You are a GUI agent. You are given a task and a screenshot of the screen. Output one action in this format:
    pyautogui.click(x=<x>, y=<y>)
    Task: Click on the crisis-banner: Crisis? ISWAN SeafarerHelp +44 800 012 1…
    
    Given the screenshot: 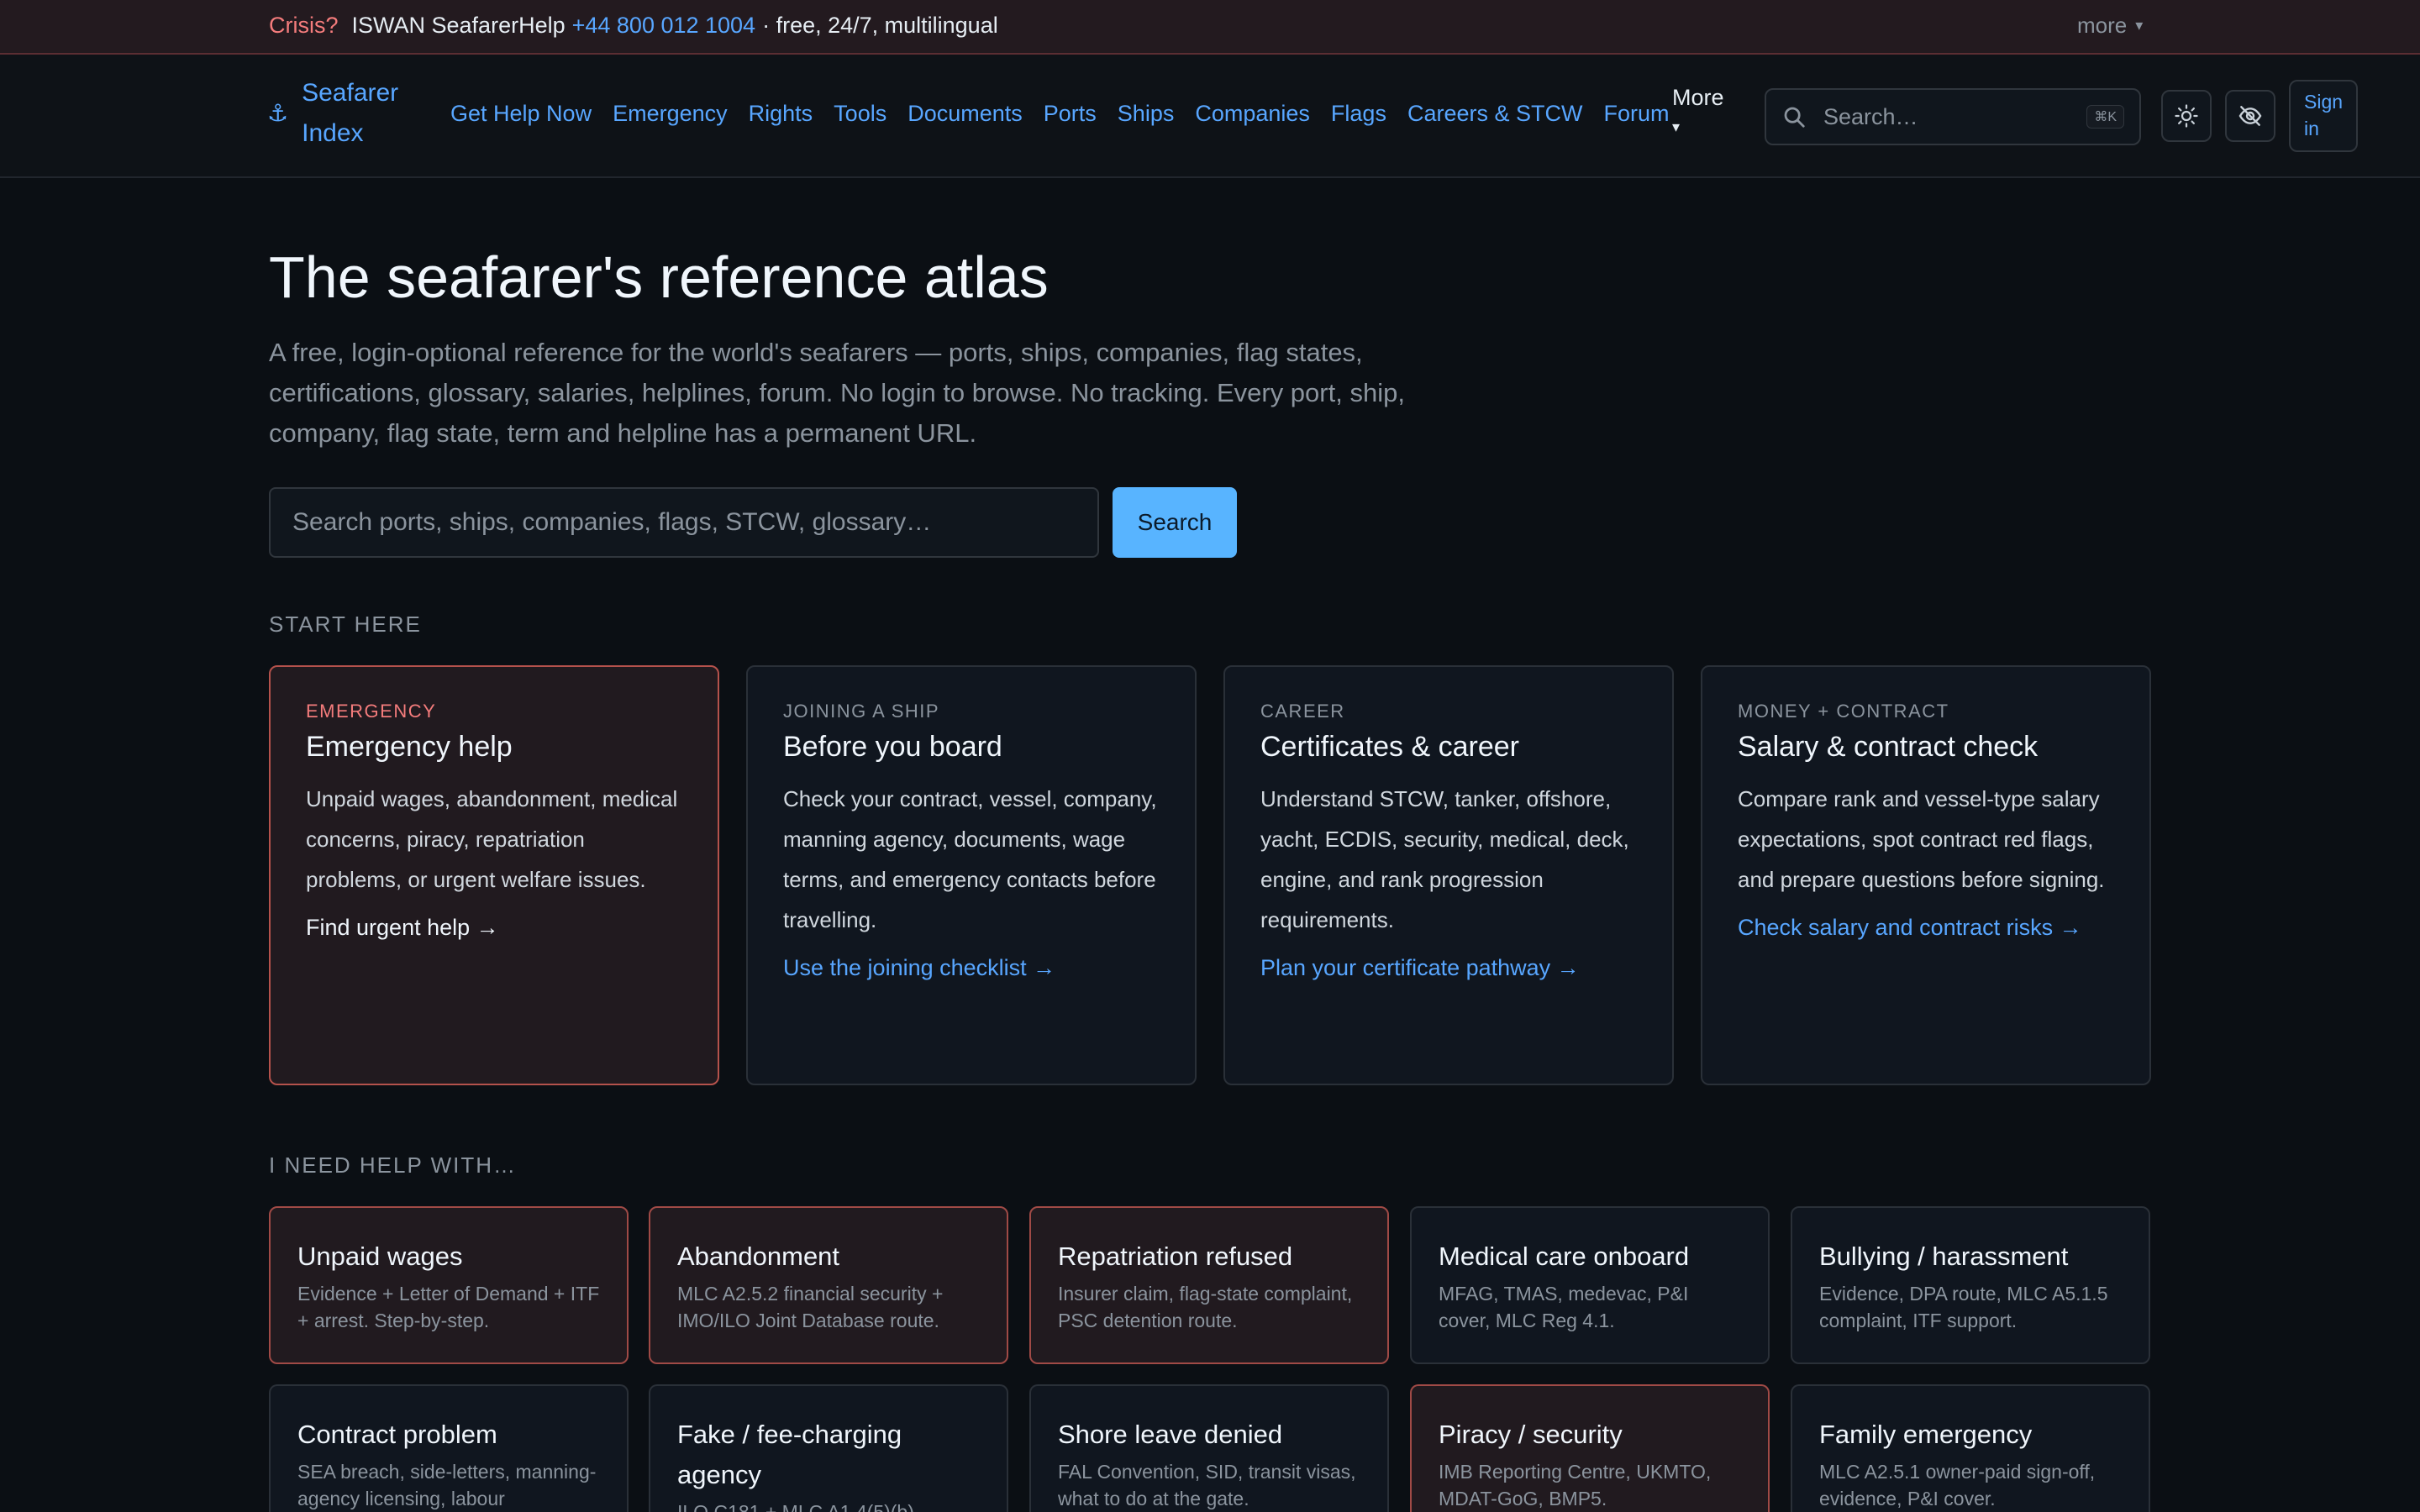 What is the action you would take?
    pyautogui.click(x=633, y=25)
    